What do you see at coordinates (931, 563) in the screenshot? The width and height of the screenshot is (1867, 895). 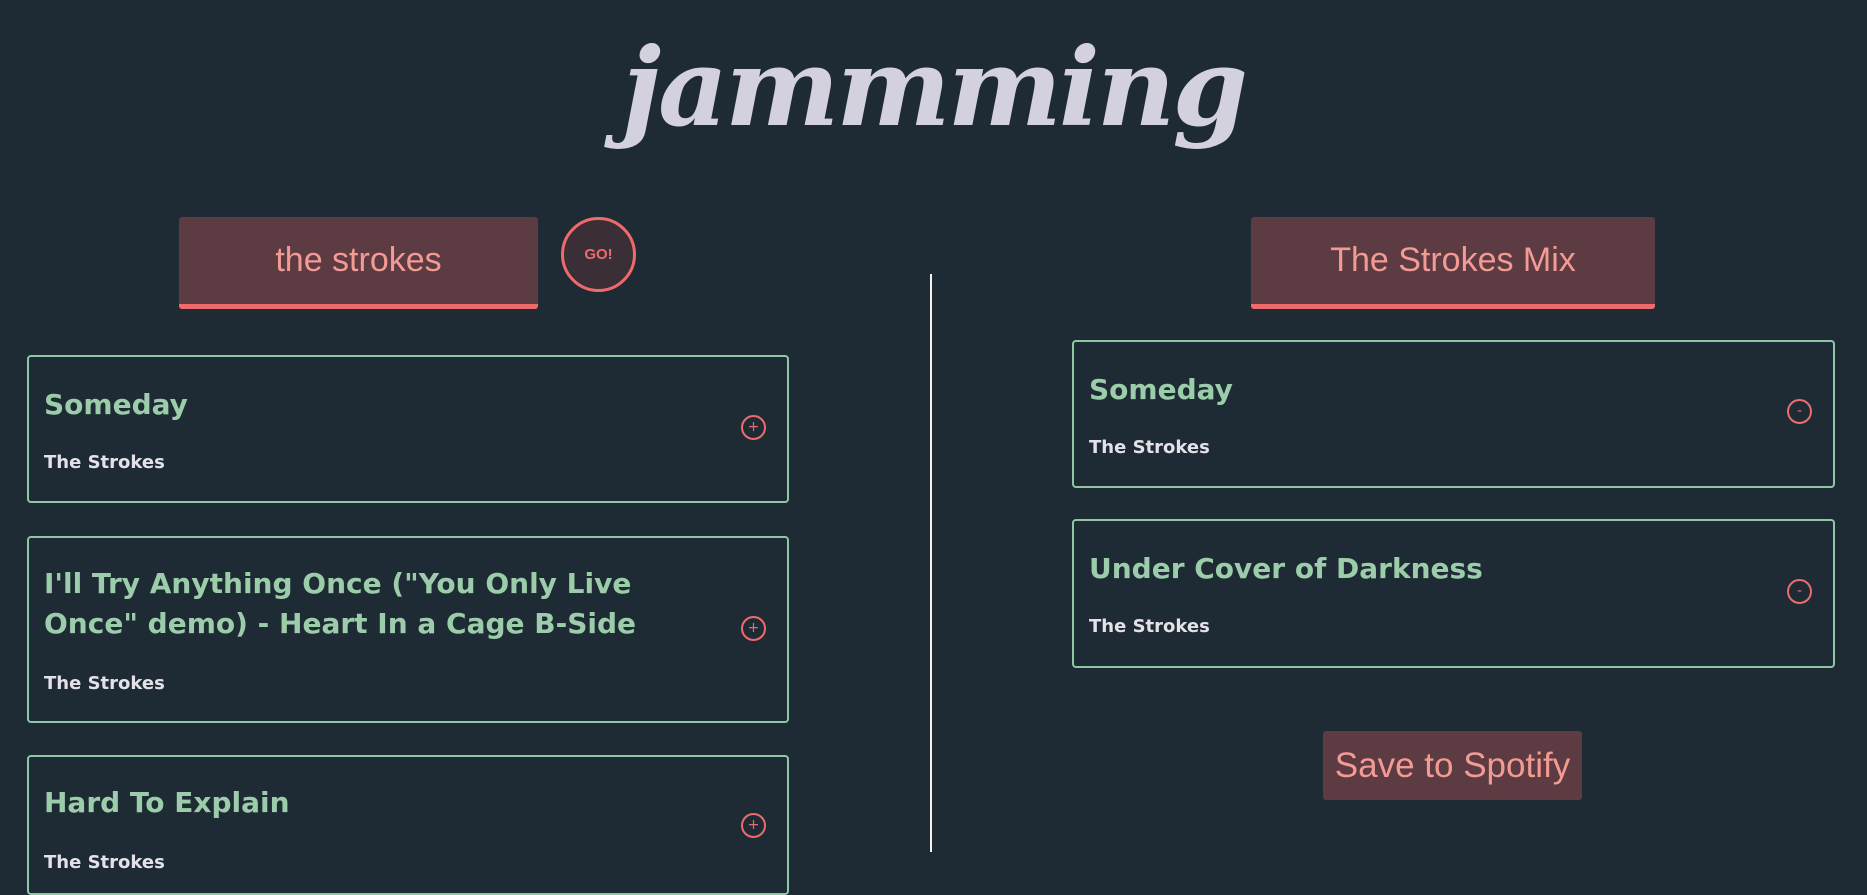 I see `column-divider` at bounding box center [931, 563].